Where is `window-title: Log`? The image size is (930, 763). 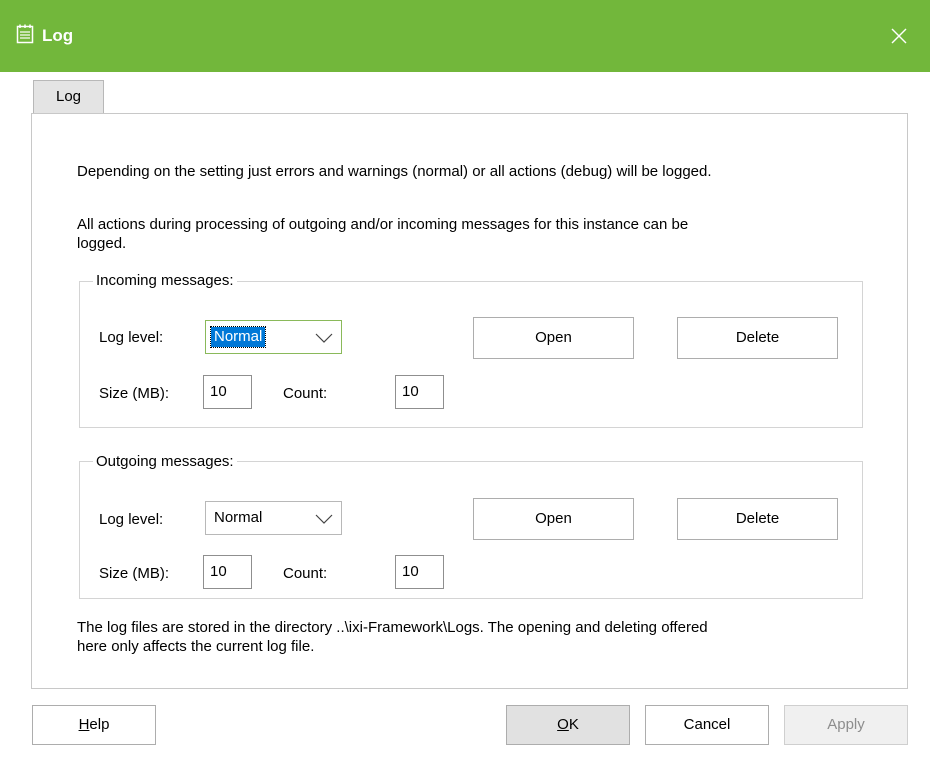 window-title: Log is located at coordinates (58, 35).